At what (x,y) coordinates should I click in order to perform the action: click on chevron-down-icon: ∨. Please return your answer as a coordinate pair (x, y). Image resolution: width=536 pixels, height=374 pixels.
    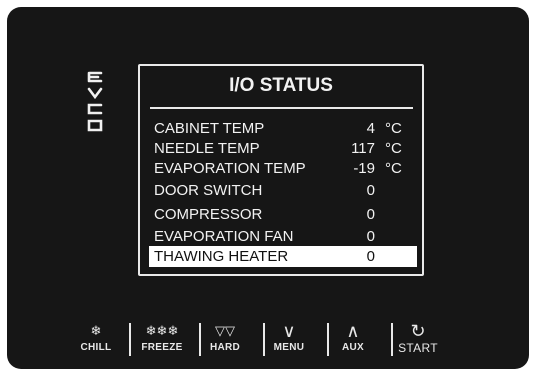
    Looking at the image, I should click on (289, 331).